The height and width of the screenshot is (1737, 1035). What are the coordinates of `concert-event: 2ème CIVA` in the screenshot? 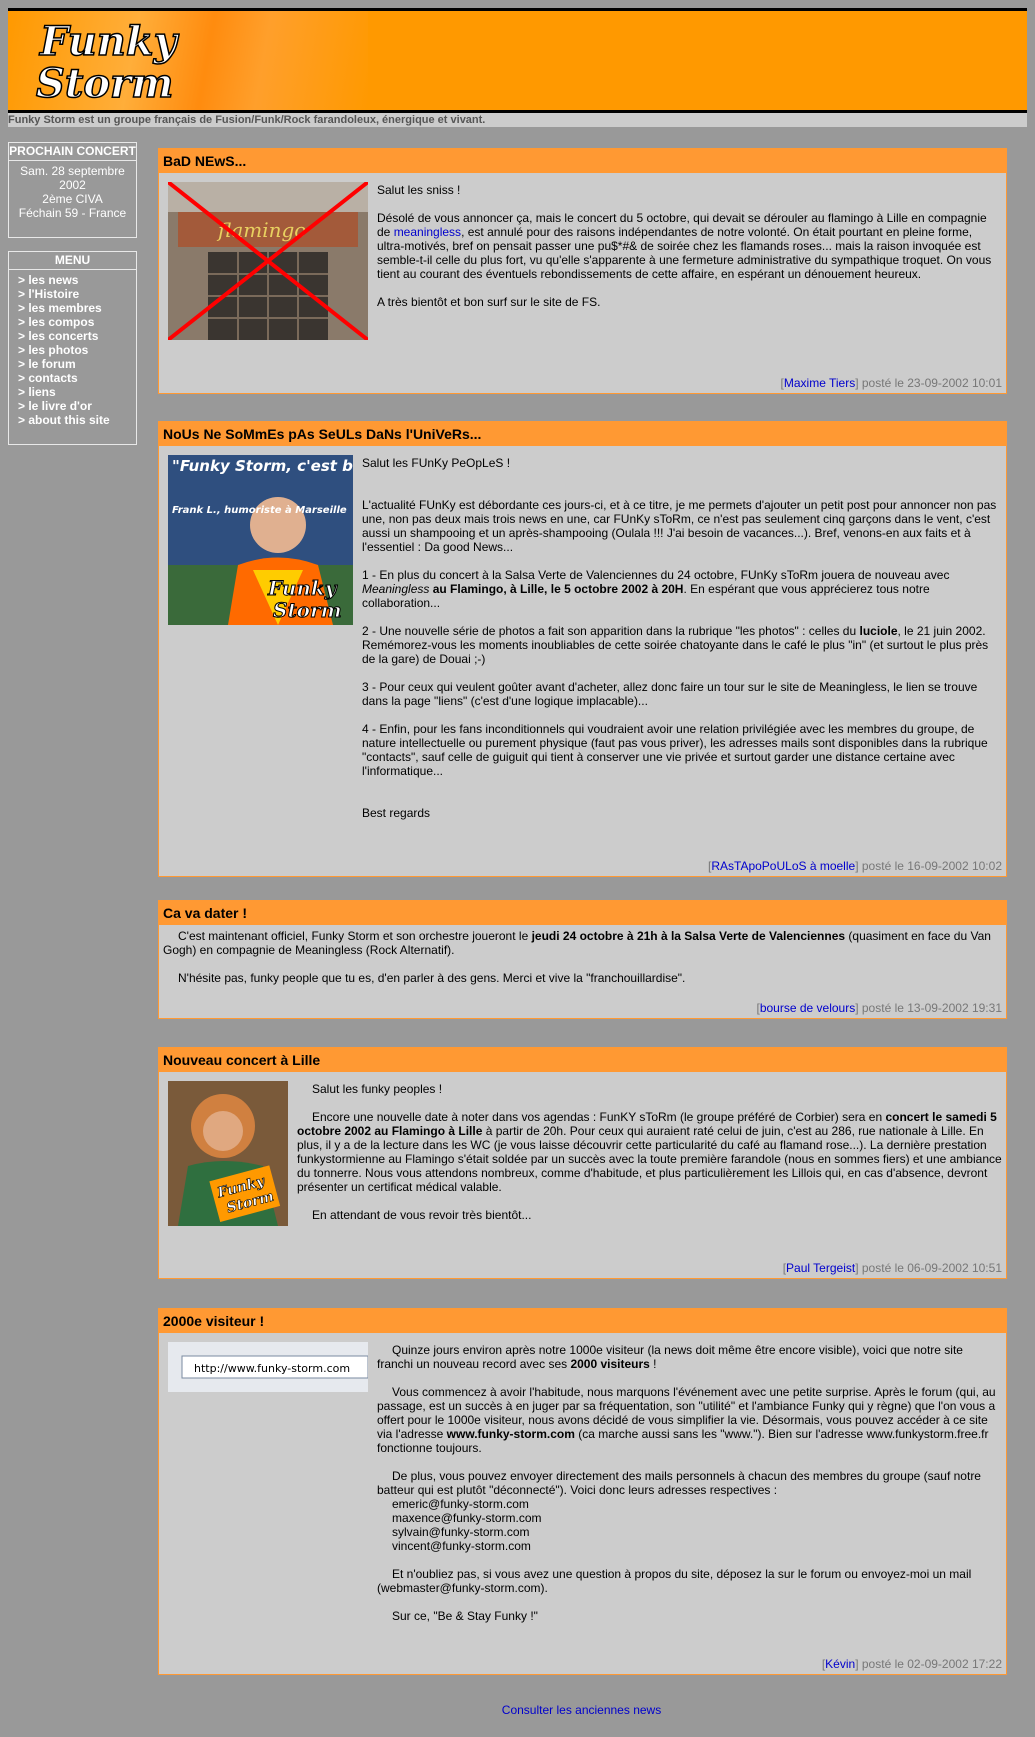 It's located at (72, 199).